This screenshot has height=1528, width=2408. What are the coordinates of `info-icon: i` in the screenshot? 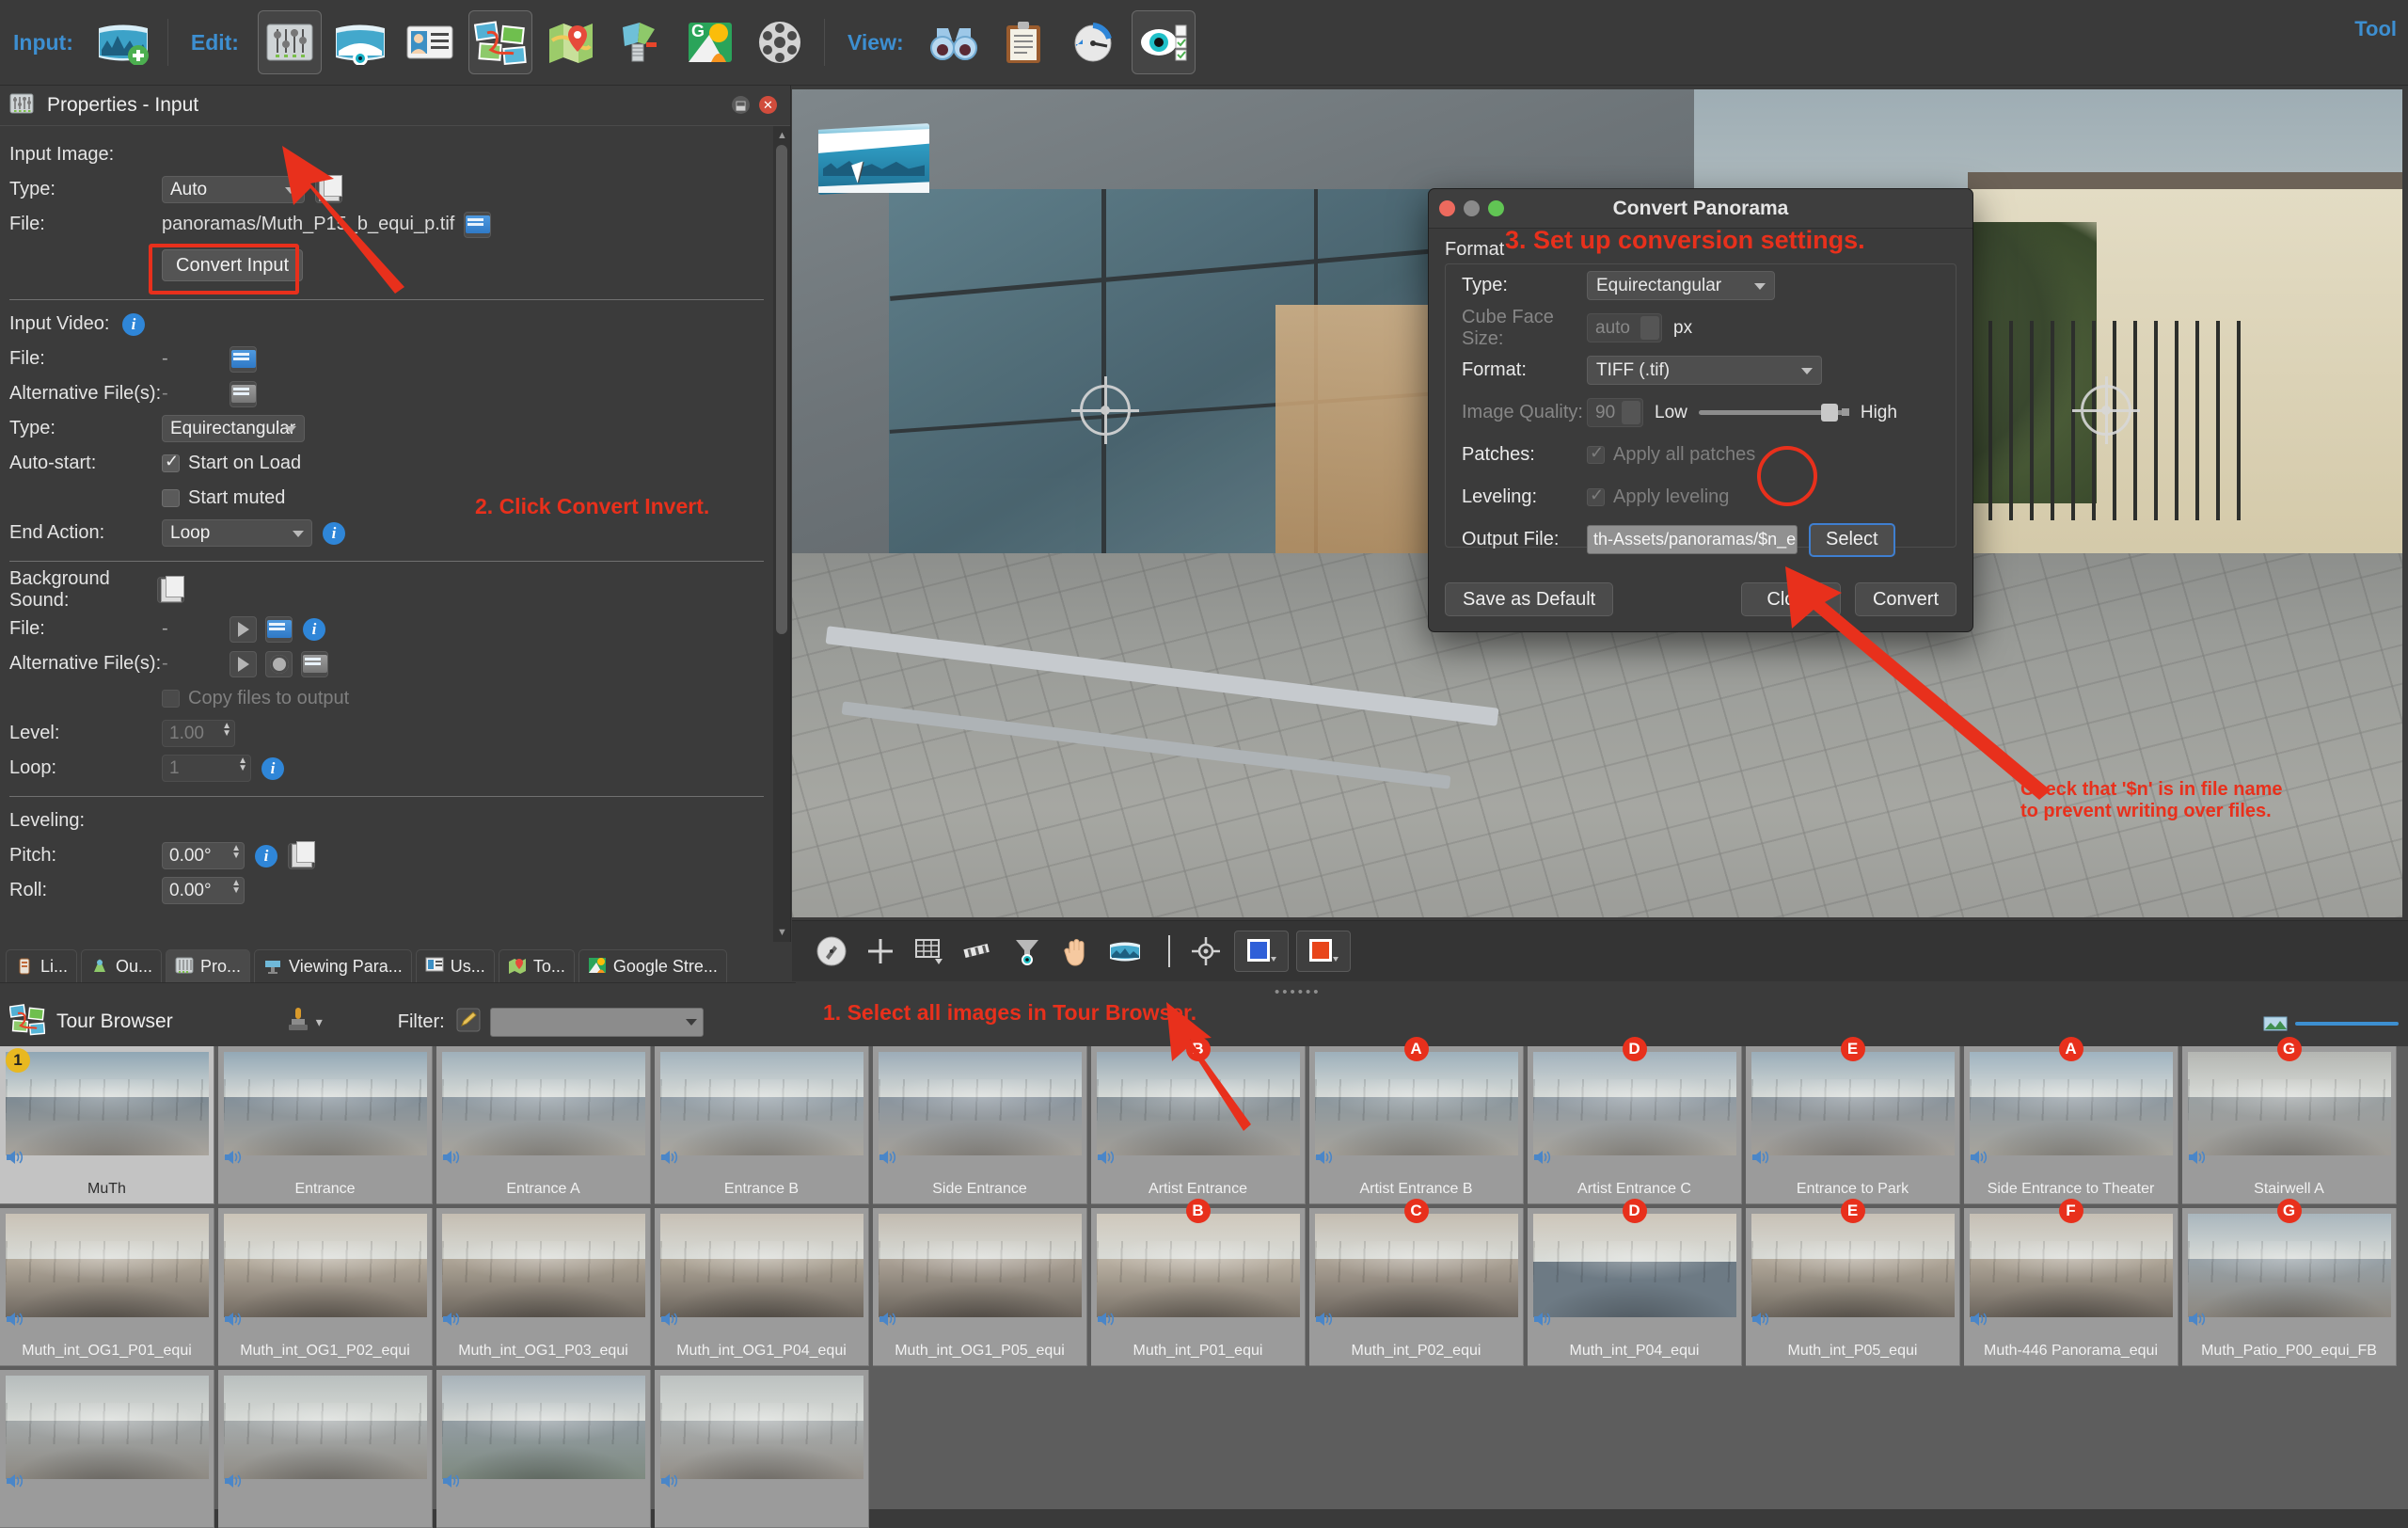 It's located at (134, 324).